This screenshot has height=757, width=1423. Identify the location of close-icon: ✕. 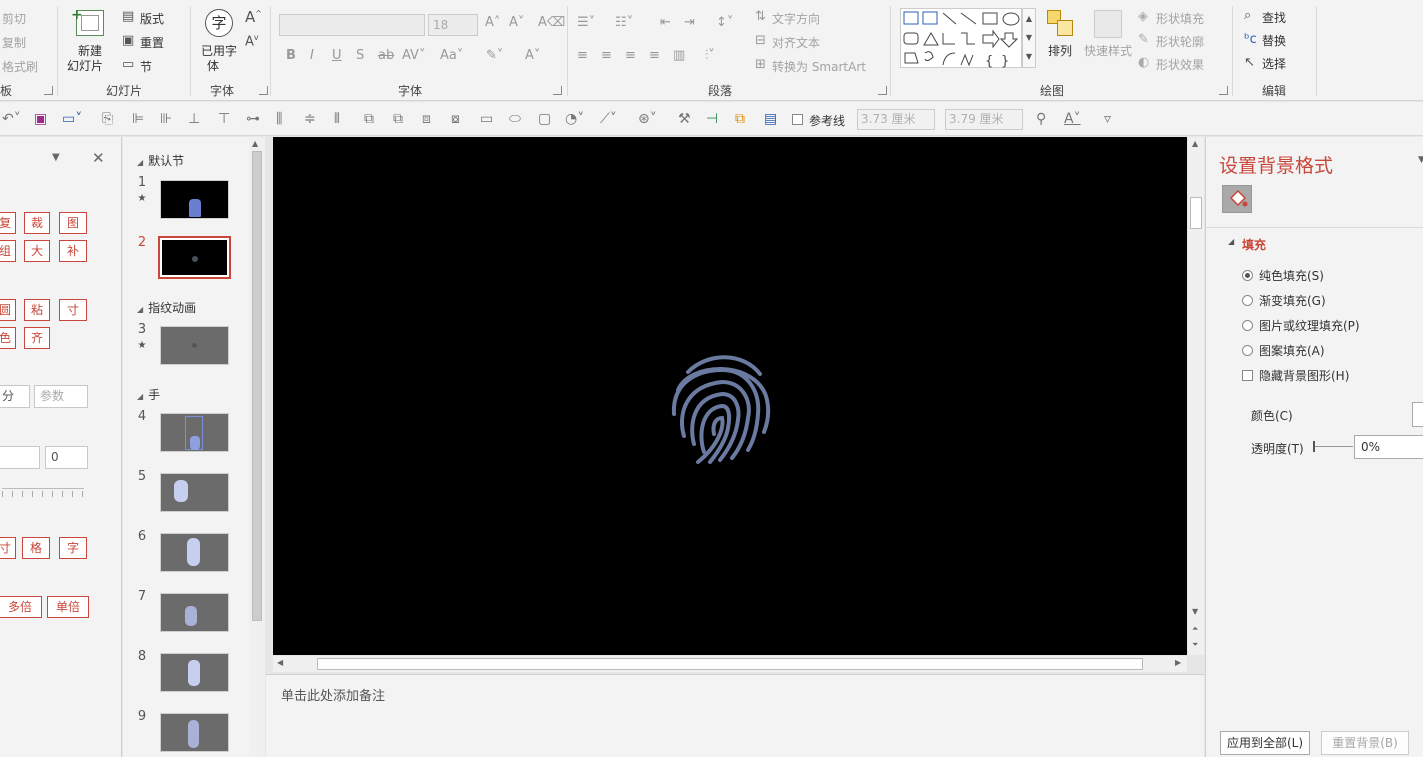
(98, 158).